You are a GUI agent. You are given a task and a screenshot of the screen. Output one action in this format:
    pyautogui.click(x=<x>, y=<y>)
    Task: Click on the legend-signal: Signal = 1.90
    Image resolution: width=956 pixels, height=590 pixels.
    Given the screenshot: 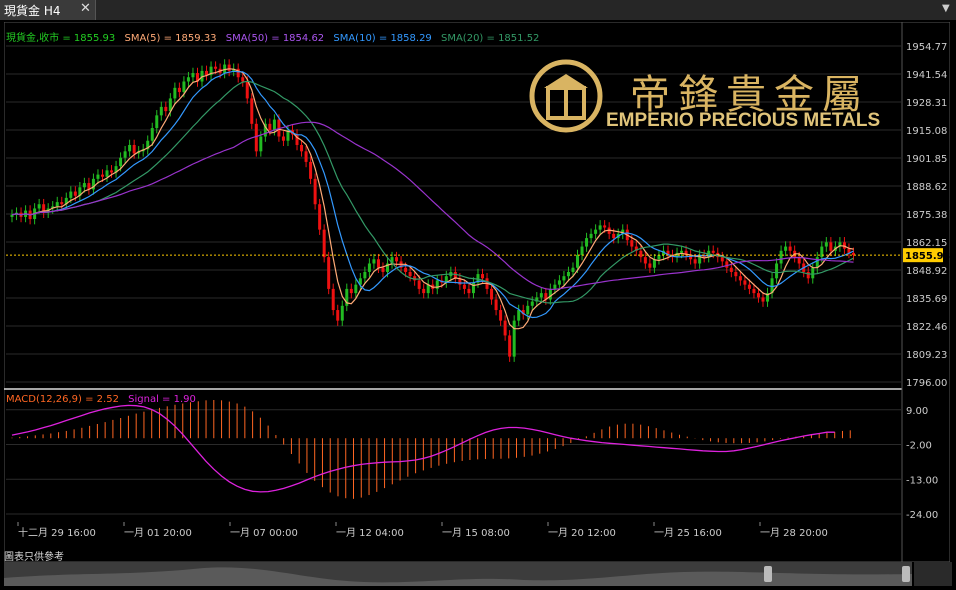 What is the action you would take?
    pyautogui.click(x=162, y=399)
    